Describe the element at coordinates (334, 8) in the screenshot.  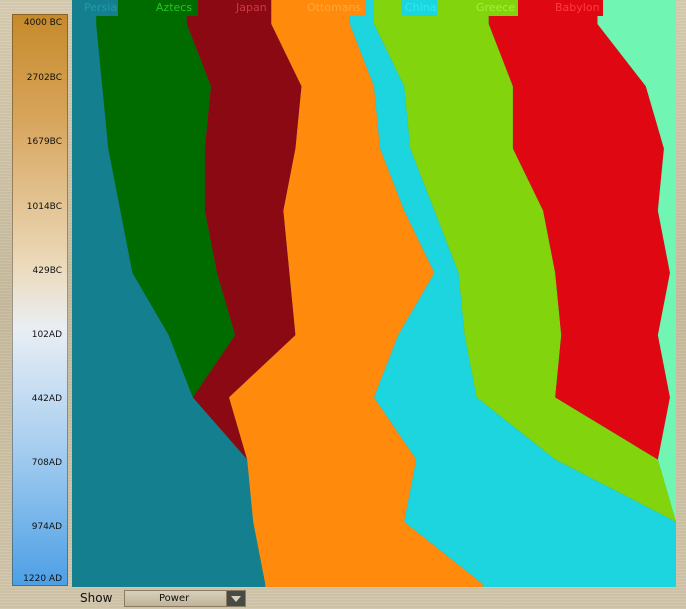
I see `legend-ottomans: Ottomans` at that location.